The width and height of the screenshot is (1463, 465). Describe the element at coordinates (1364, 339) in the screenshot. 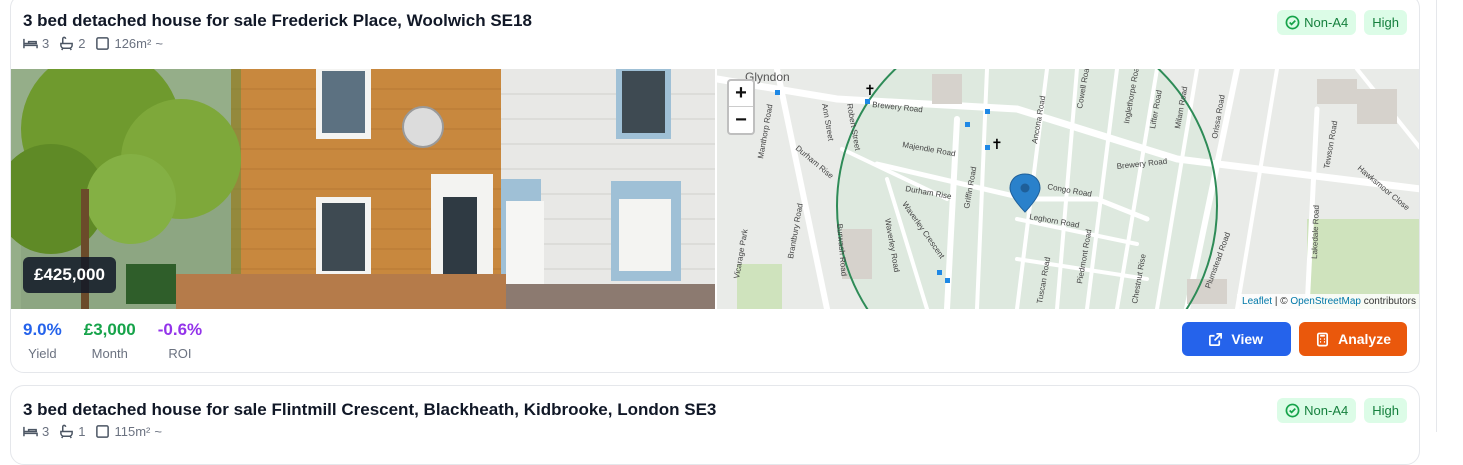

I see `analyze-button-label: Analyze` at that location.